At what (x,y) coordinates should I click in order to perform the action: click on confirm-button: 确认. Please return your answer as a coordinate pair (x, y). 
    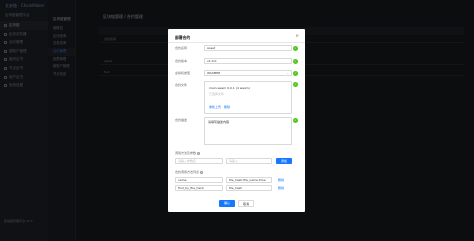
    Looking at the image, I should click on (227, 203).